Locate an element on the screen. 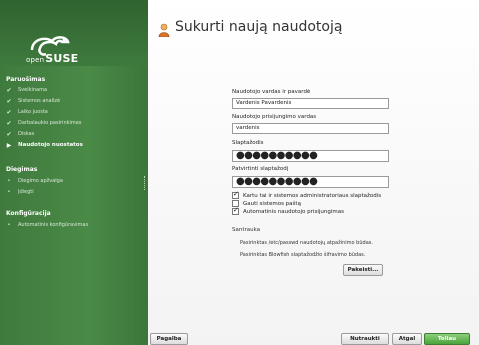  step-label: Diegimo apžvalga is located at coordinates (40, 181).